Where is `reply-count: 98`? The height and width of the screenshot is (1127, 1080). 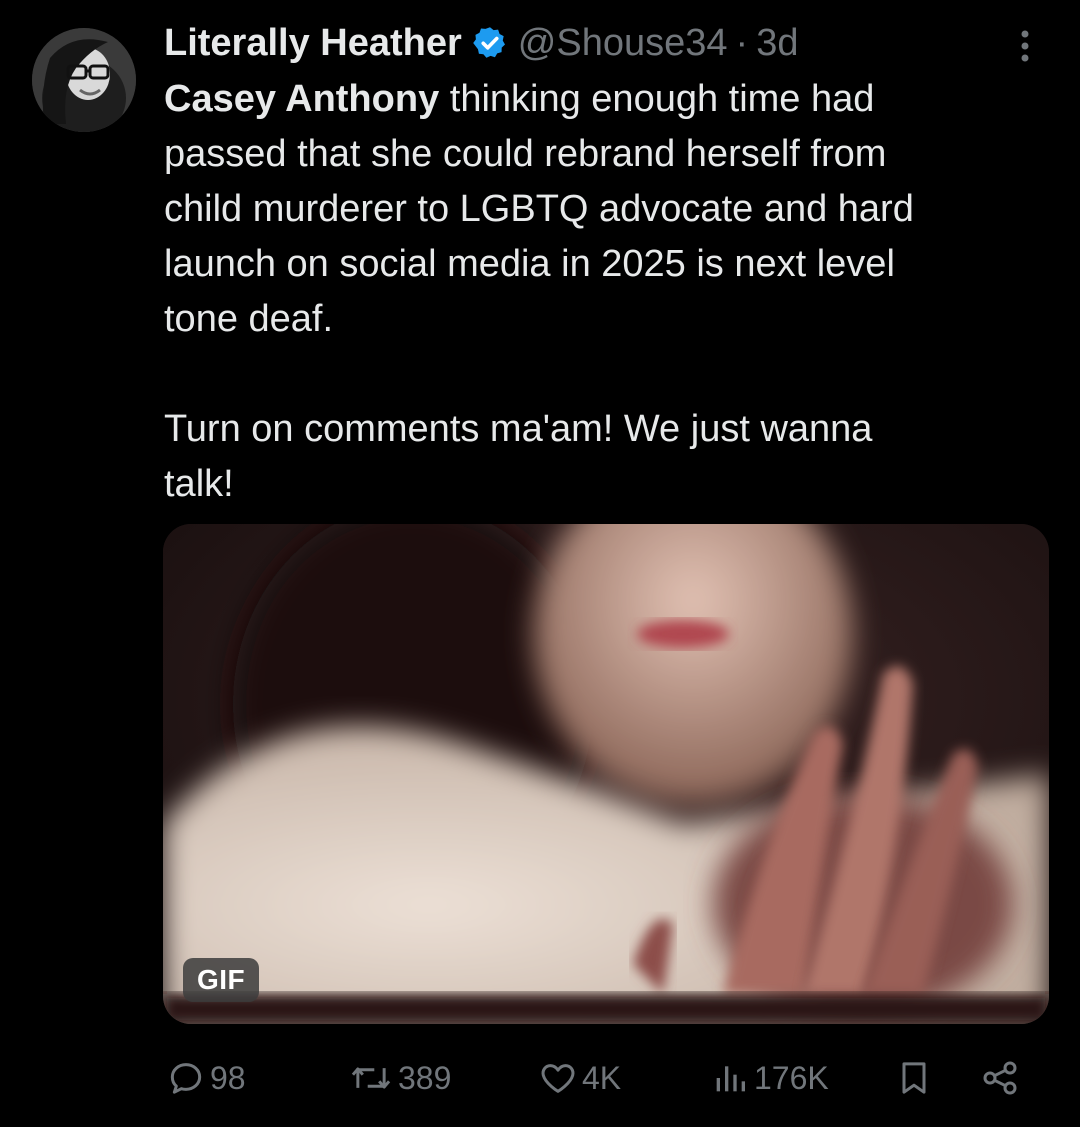
reply-count: 98 is located at coordinates (228, 1077).